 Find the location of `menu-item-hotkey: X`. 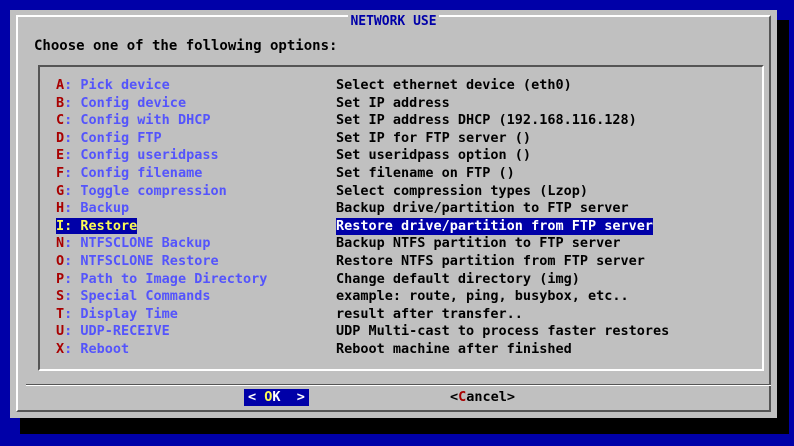

menu-item-hotkey: X is located at coordinates (60, 349).